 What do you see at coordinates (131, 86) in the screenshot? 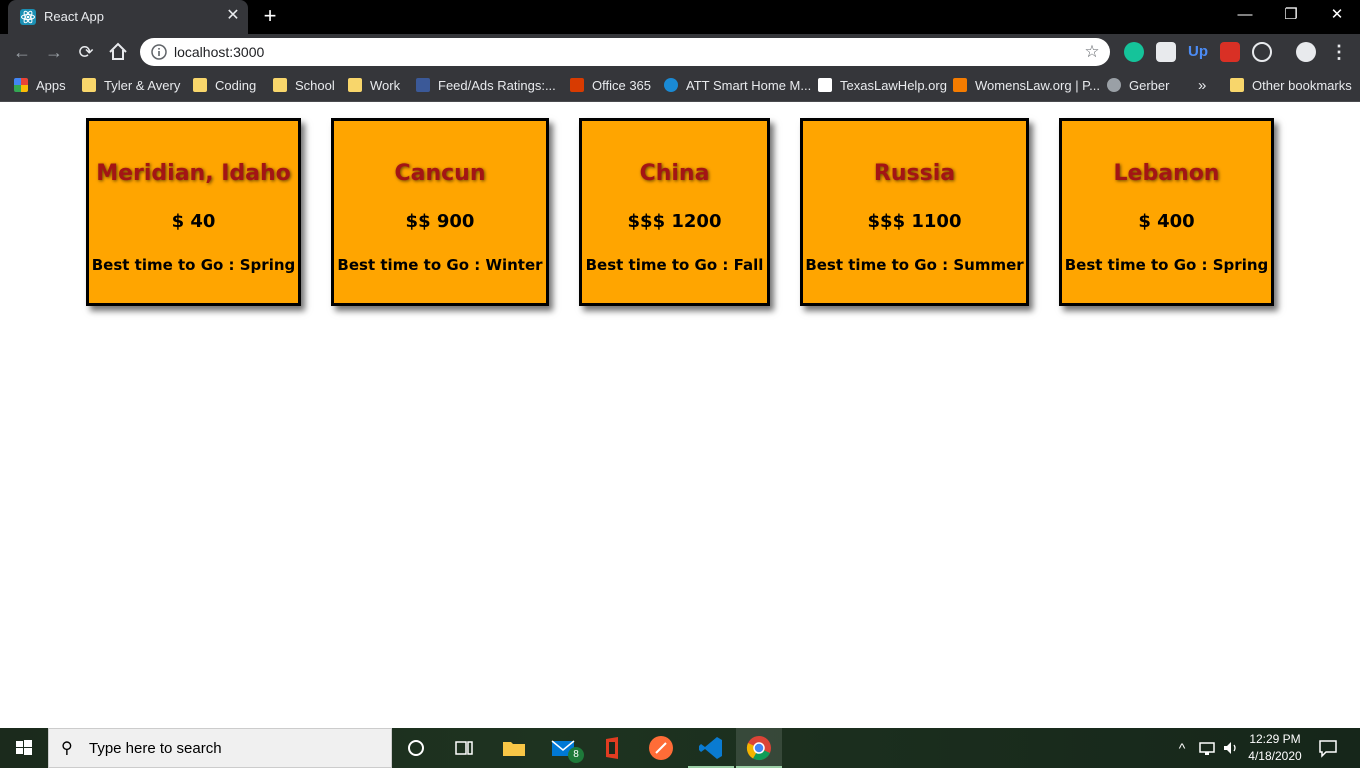
I see `bookmark-tyler-avery: Tyler & Avery` at bounding box center [131, 86].